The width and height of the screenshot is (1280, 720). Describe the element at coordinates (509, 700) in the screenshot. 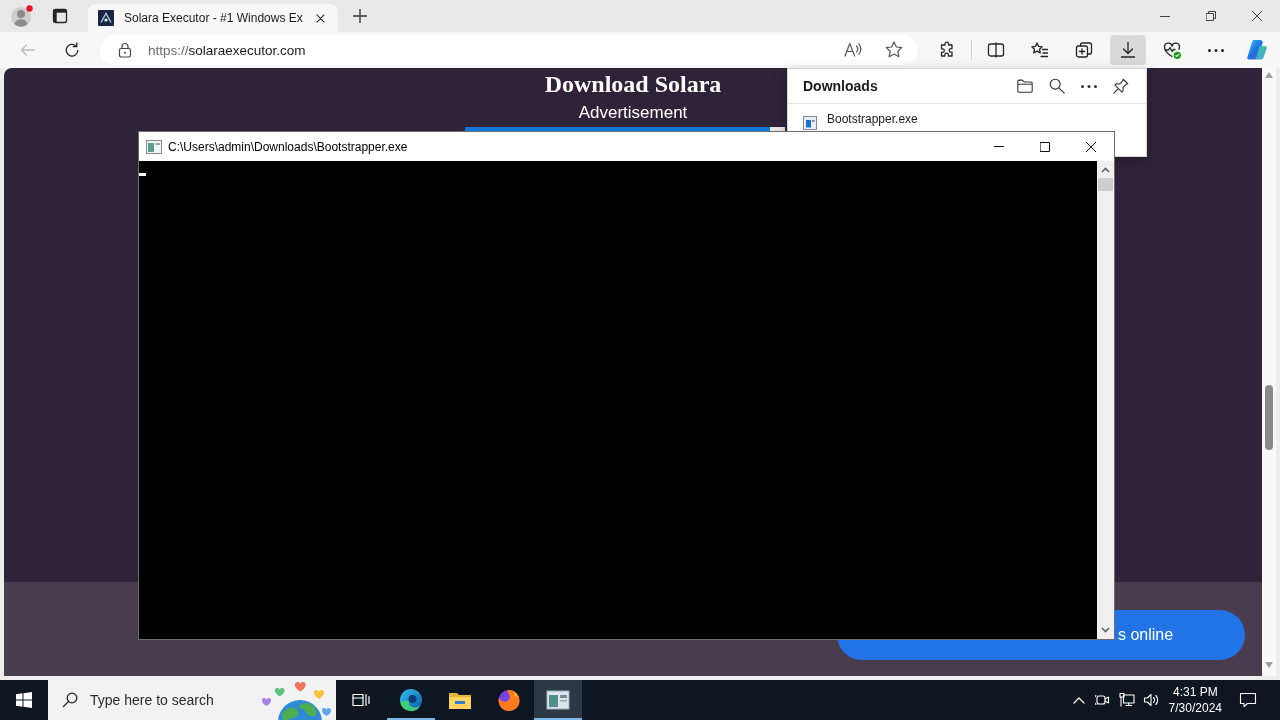

I see `fox-browser-icon` at that location.